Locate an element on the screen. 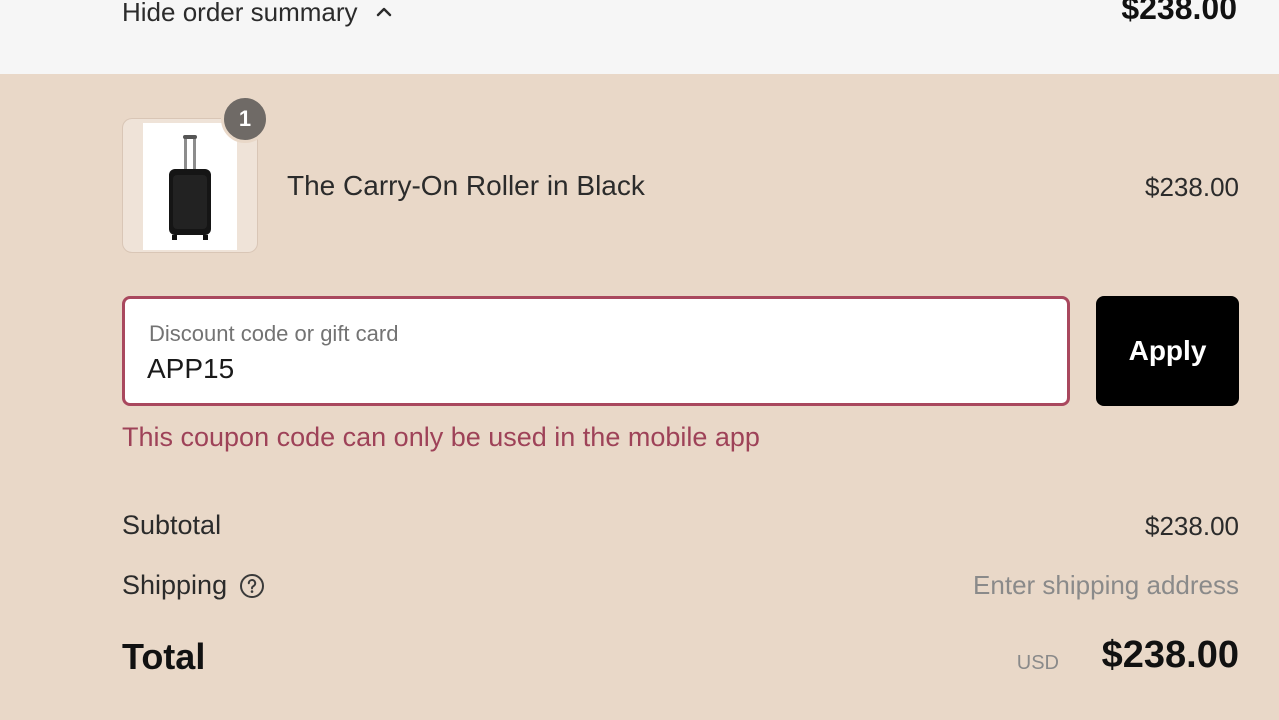 The image size is (1279, 720). question-circle-icon is located at coordinates (252, 586).